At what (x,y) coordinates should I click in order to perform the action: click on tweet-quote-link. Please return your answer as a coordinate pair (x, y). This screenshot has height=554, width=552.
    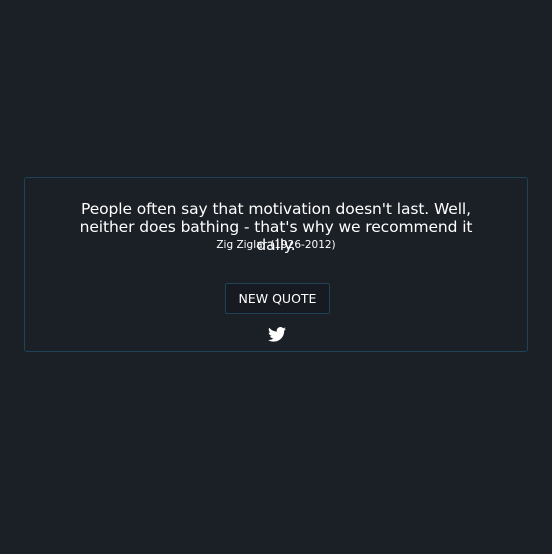
    Looking at the image, I should click on (277, 334).